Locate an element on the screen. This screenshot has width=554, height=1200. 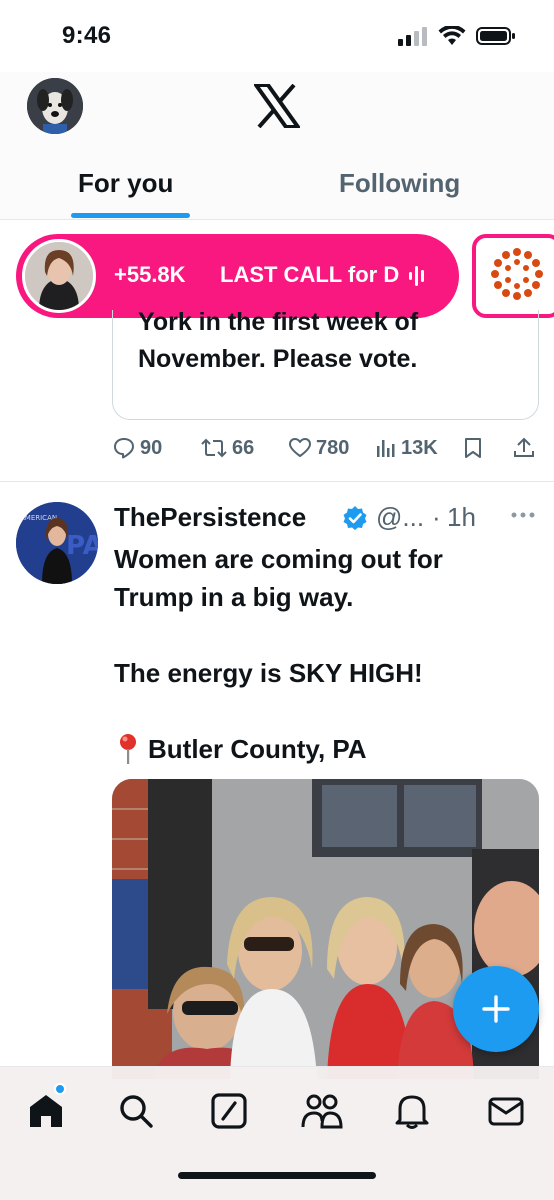
live-listener-count: +55.8K is located at coordinates (150, 274).